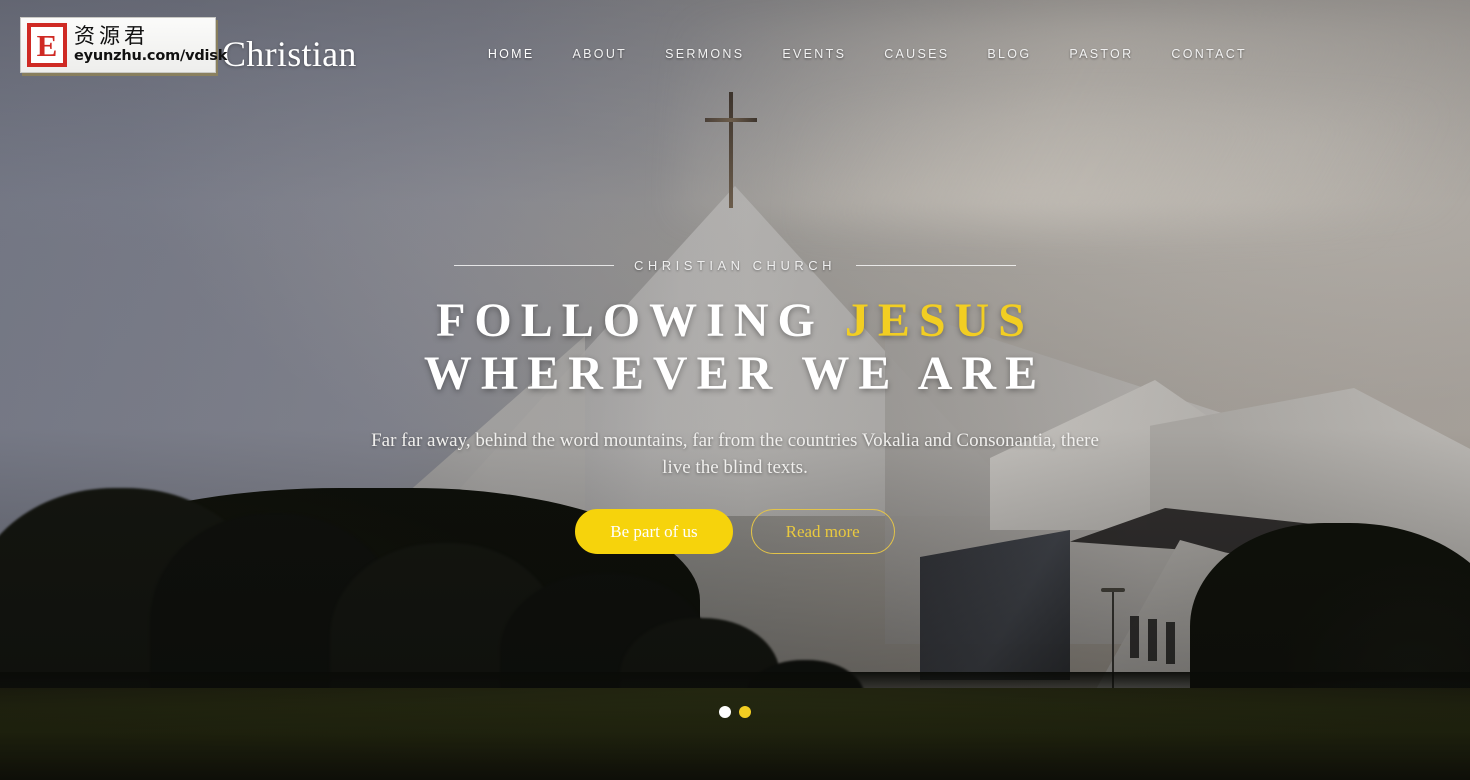 Image resolution: width=1470 pixels, height=780 pixels. Describe the element at coordinates (916, 54) in the screenshot. I see `nav-item-causes: CAUSES` at that location.